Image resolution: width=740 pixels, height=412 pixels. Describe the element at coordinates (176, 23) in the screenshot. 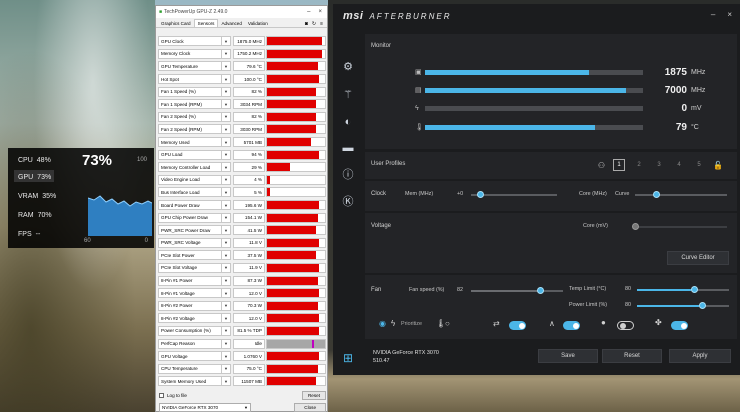

I see `tab-graphics-card: Graphics Card` at that location.